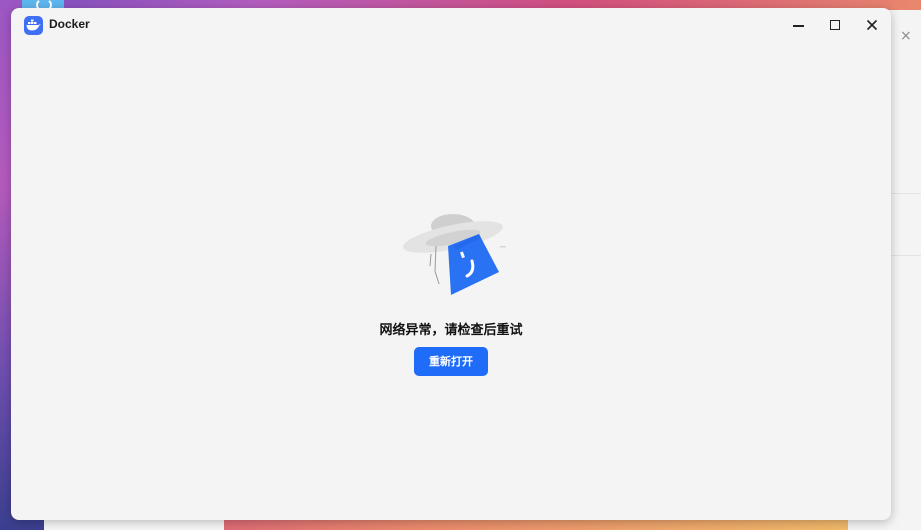 The width and height of the screenshot is (921, 530). Describe the element at coordinates (454, 254) in the screenshot. I see `ufo-ghost-illustration` at that location.